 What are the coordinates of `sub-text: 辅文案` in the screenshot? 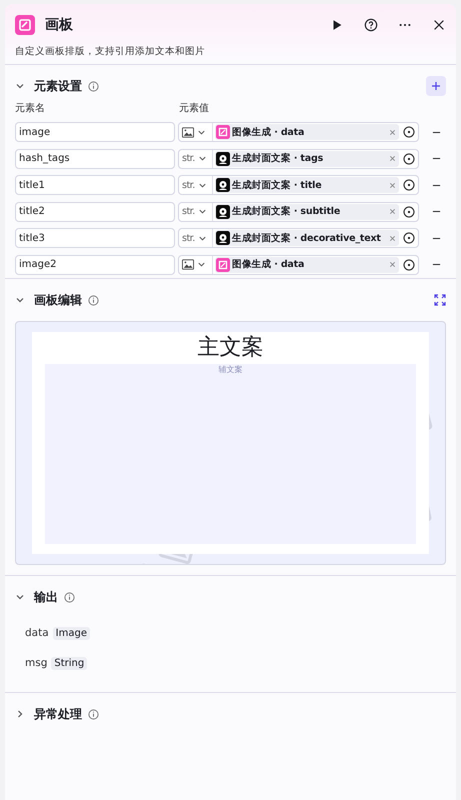 It's located at (230, 370).